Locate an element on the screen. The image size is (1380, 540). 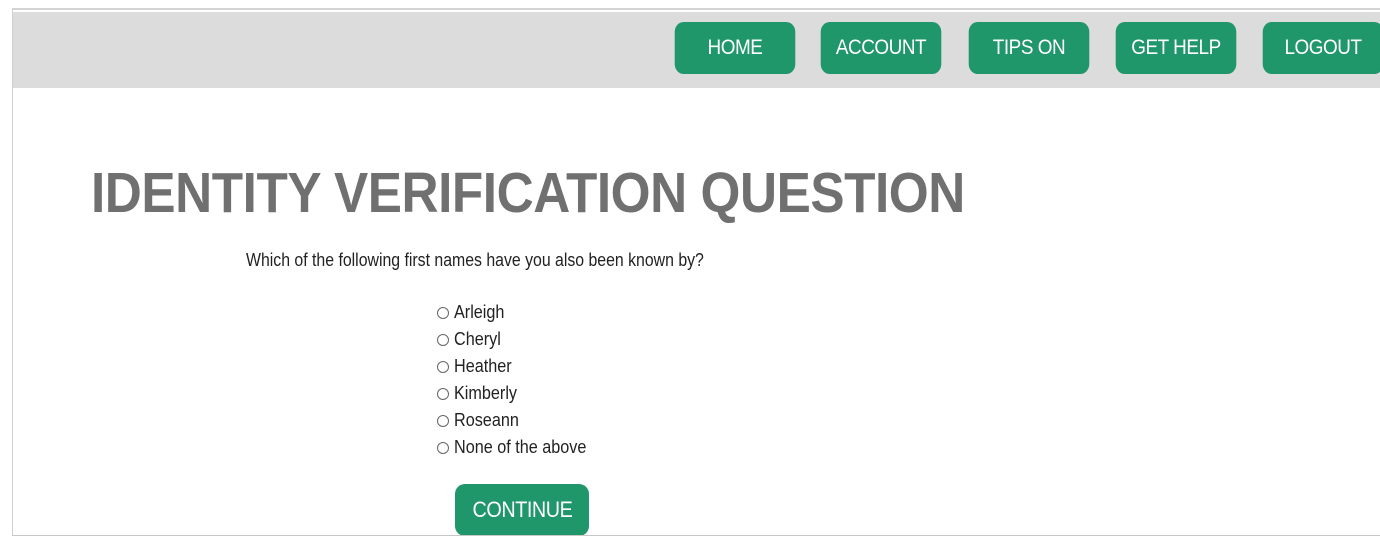
nav-account-button: ACCOUNT is located at coordinates (881, 48).